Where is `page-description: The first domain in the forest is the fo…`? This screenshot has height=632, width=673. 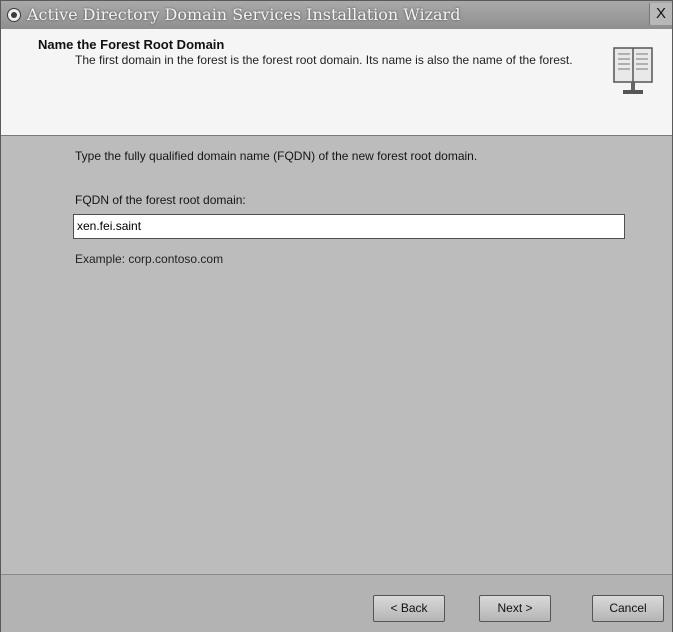
page-description: The first domain in the forest is the fo… is located at coordinates (324, 60).